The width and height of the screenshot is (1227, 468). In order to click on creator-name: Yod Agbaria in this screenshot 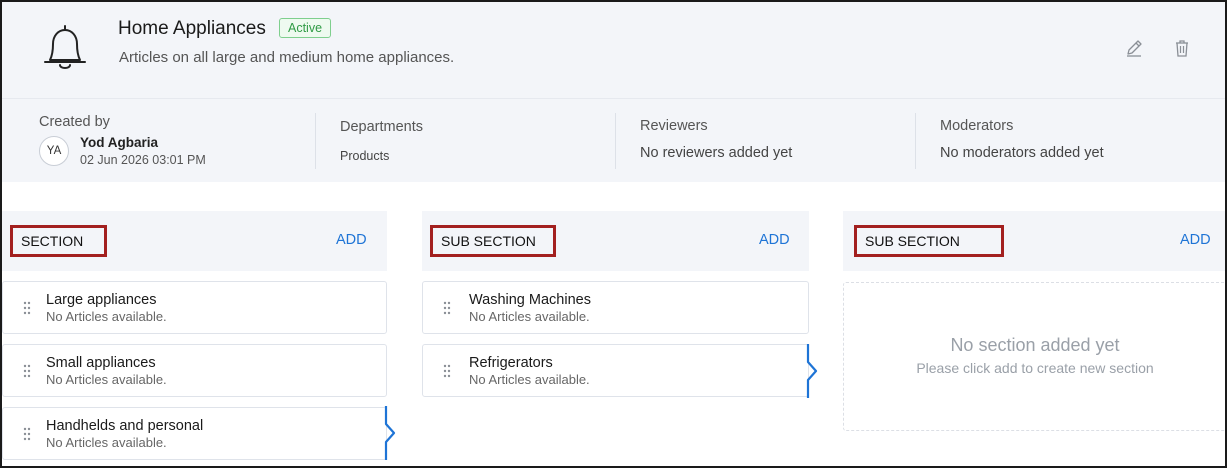, I will do `click(119, 142)`.